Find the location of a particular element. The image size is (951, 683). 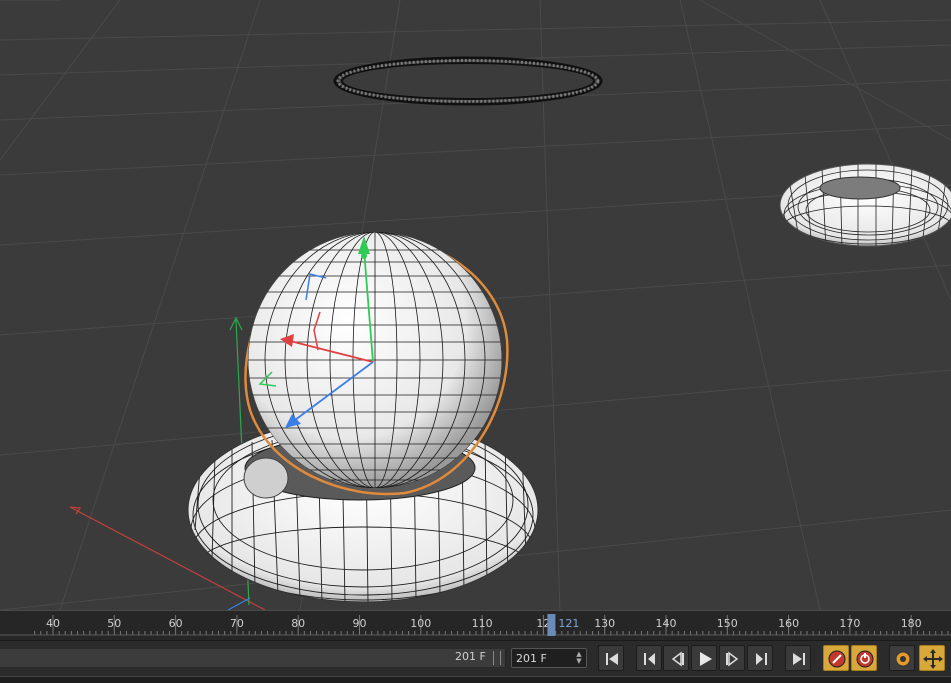

next-key-button is located at coordinates (760, 658).